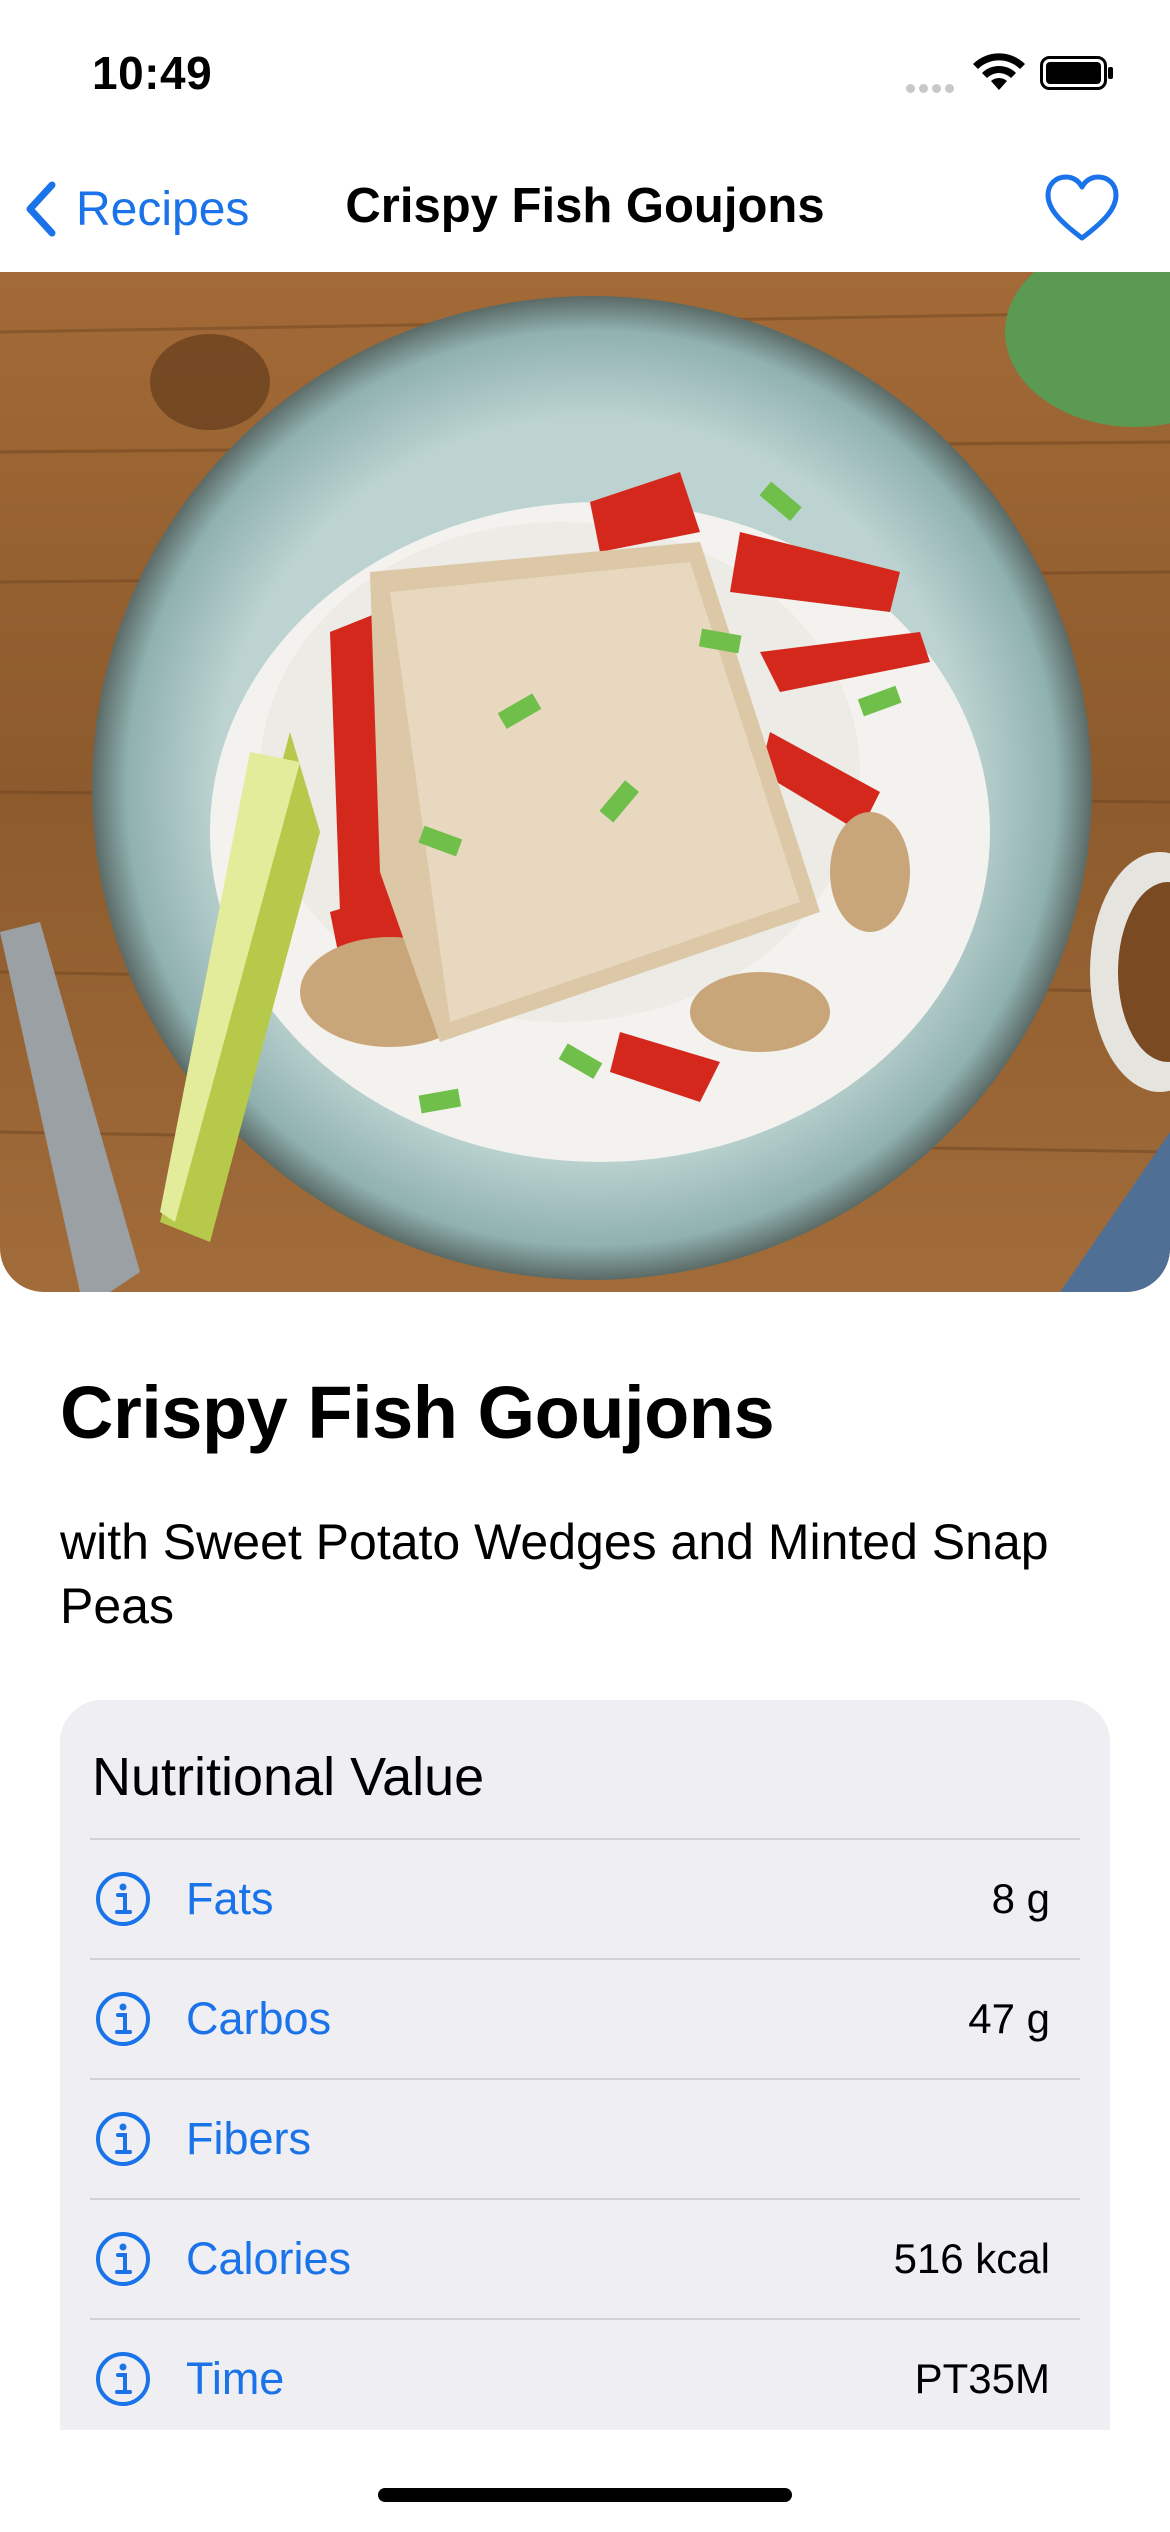  I want to click on nutrition-label: Fibers, so click(249, 2138).